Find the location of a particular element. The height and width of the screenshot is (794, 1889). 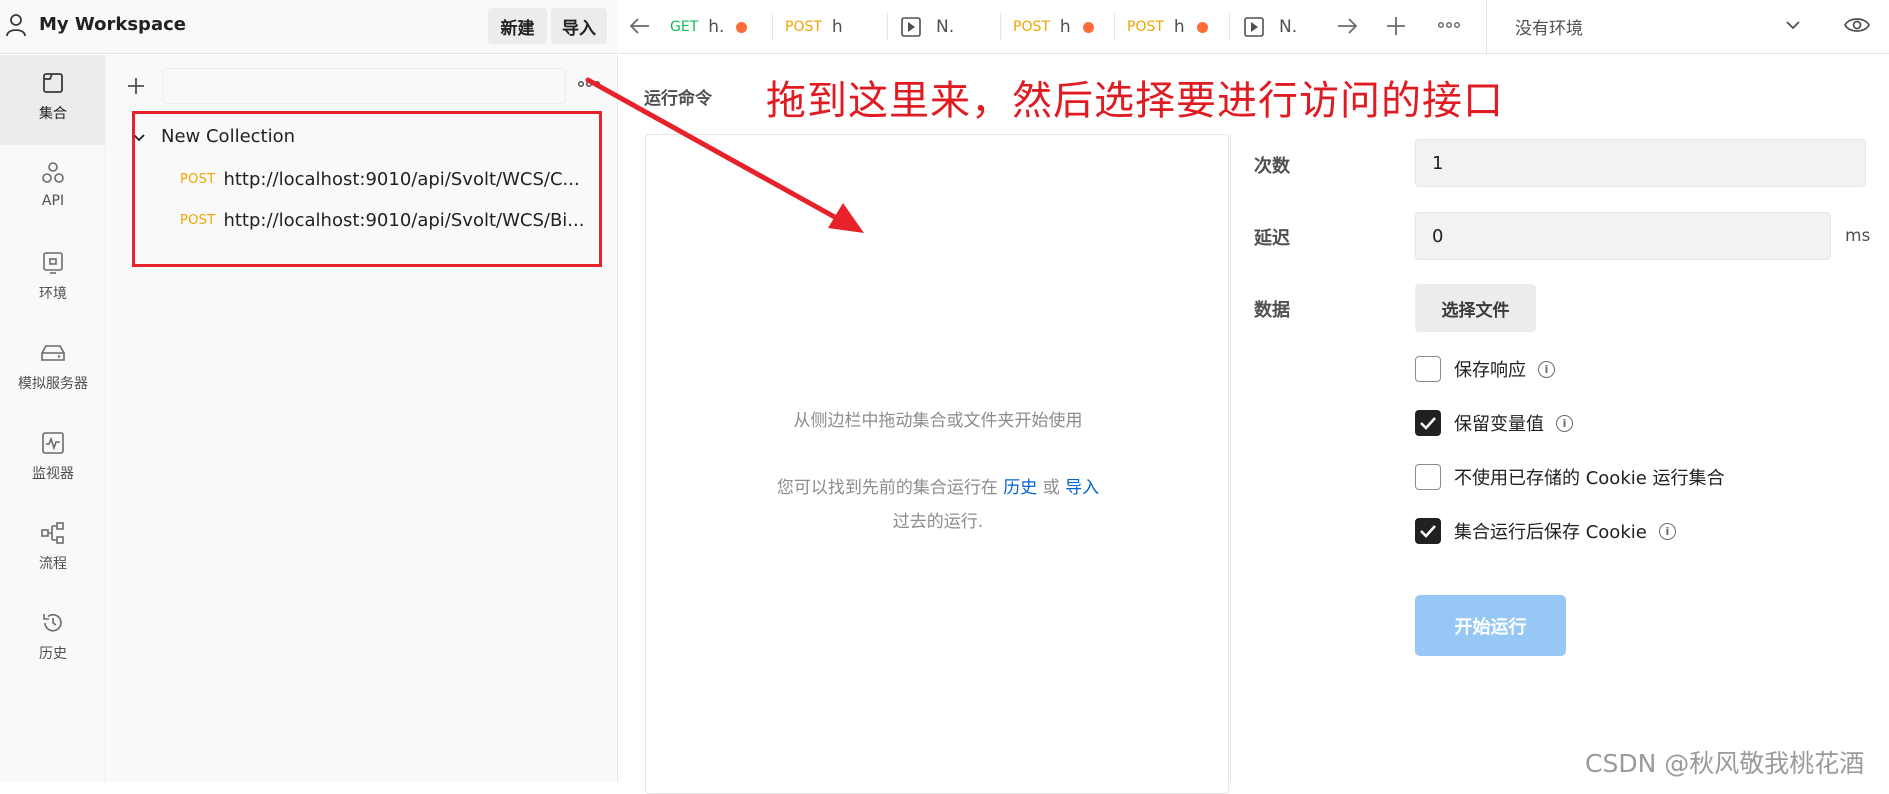

new-button: 新建 is located at coordinates (517, 26).